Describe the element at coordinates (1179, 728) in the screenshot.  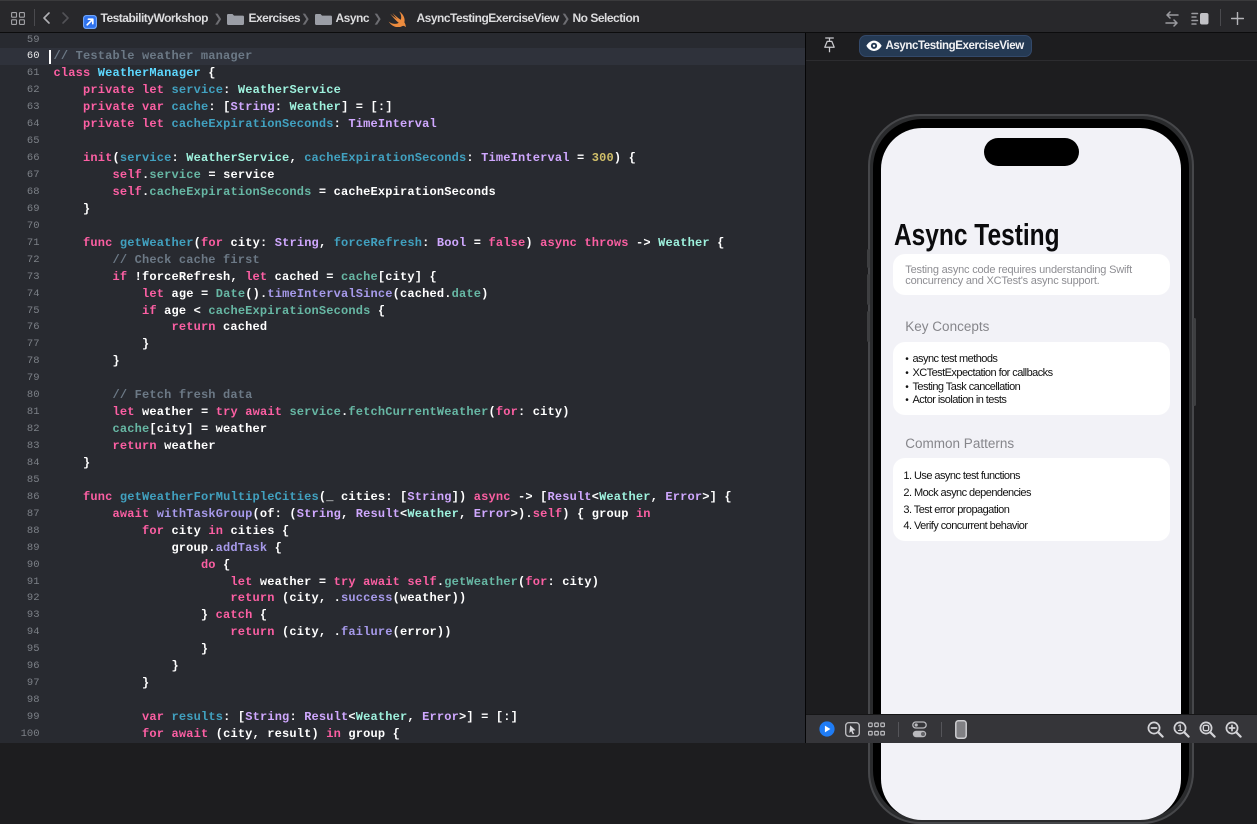
I see `svg-text: 1` at that location.